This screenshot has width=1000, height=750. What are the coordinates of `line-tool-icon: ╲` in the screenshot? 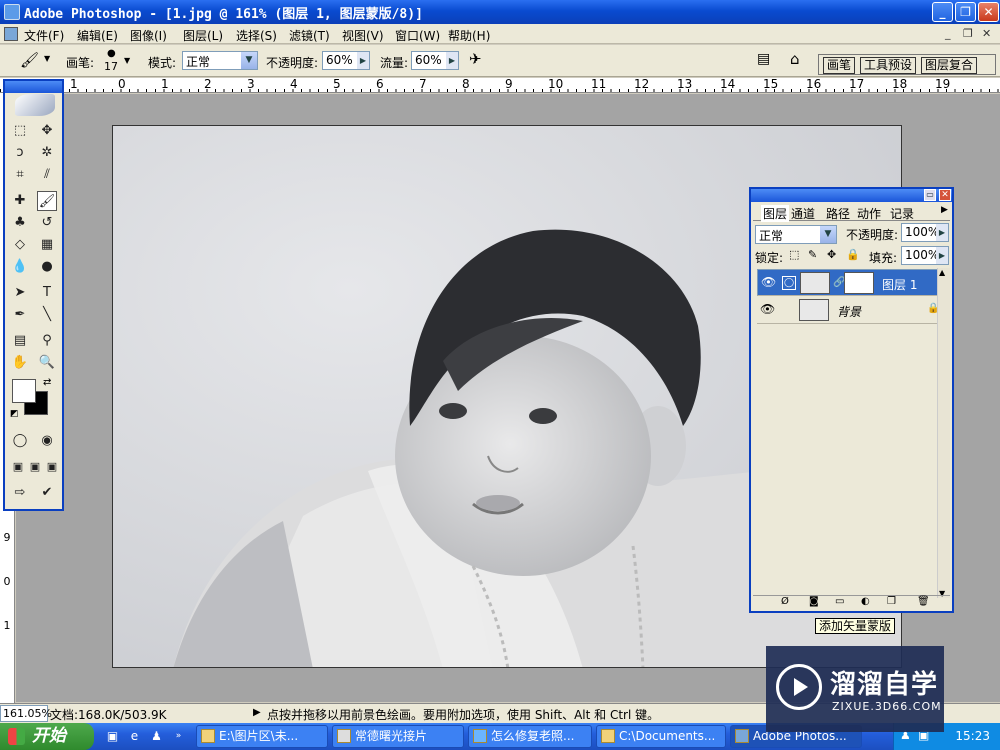 It's located at (47, 315).